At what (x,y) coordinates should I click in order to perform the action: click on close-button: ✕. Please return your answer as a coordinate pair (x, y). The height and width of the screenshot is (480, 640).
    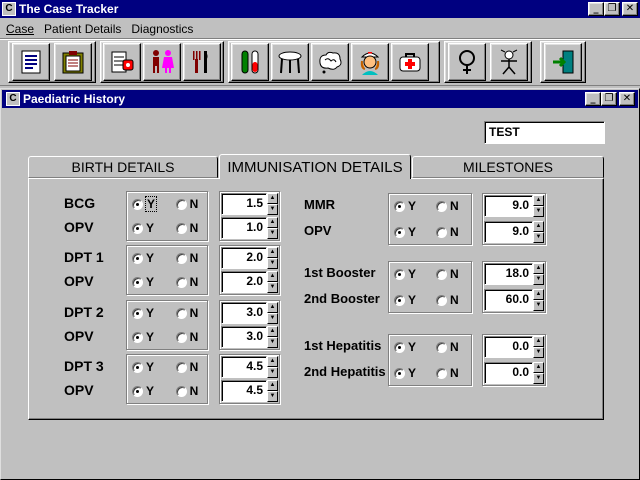
    Looking at the image, I should click on (630, 9).